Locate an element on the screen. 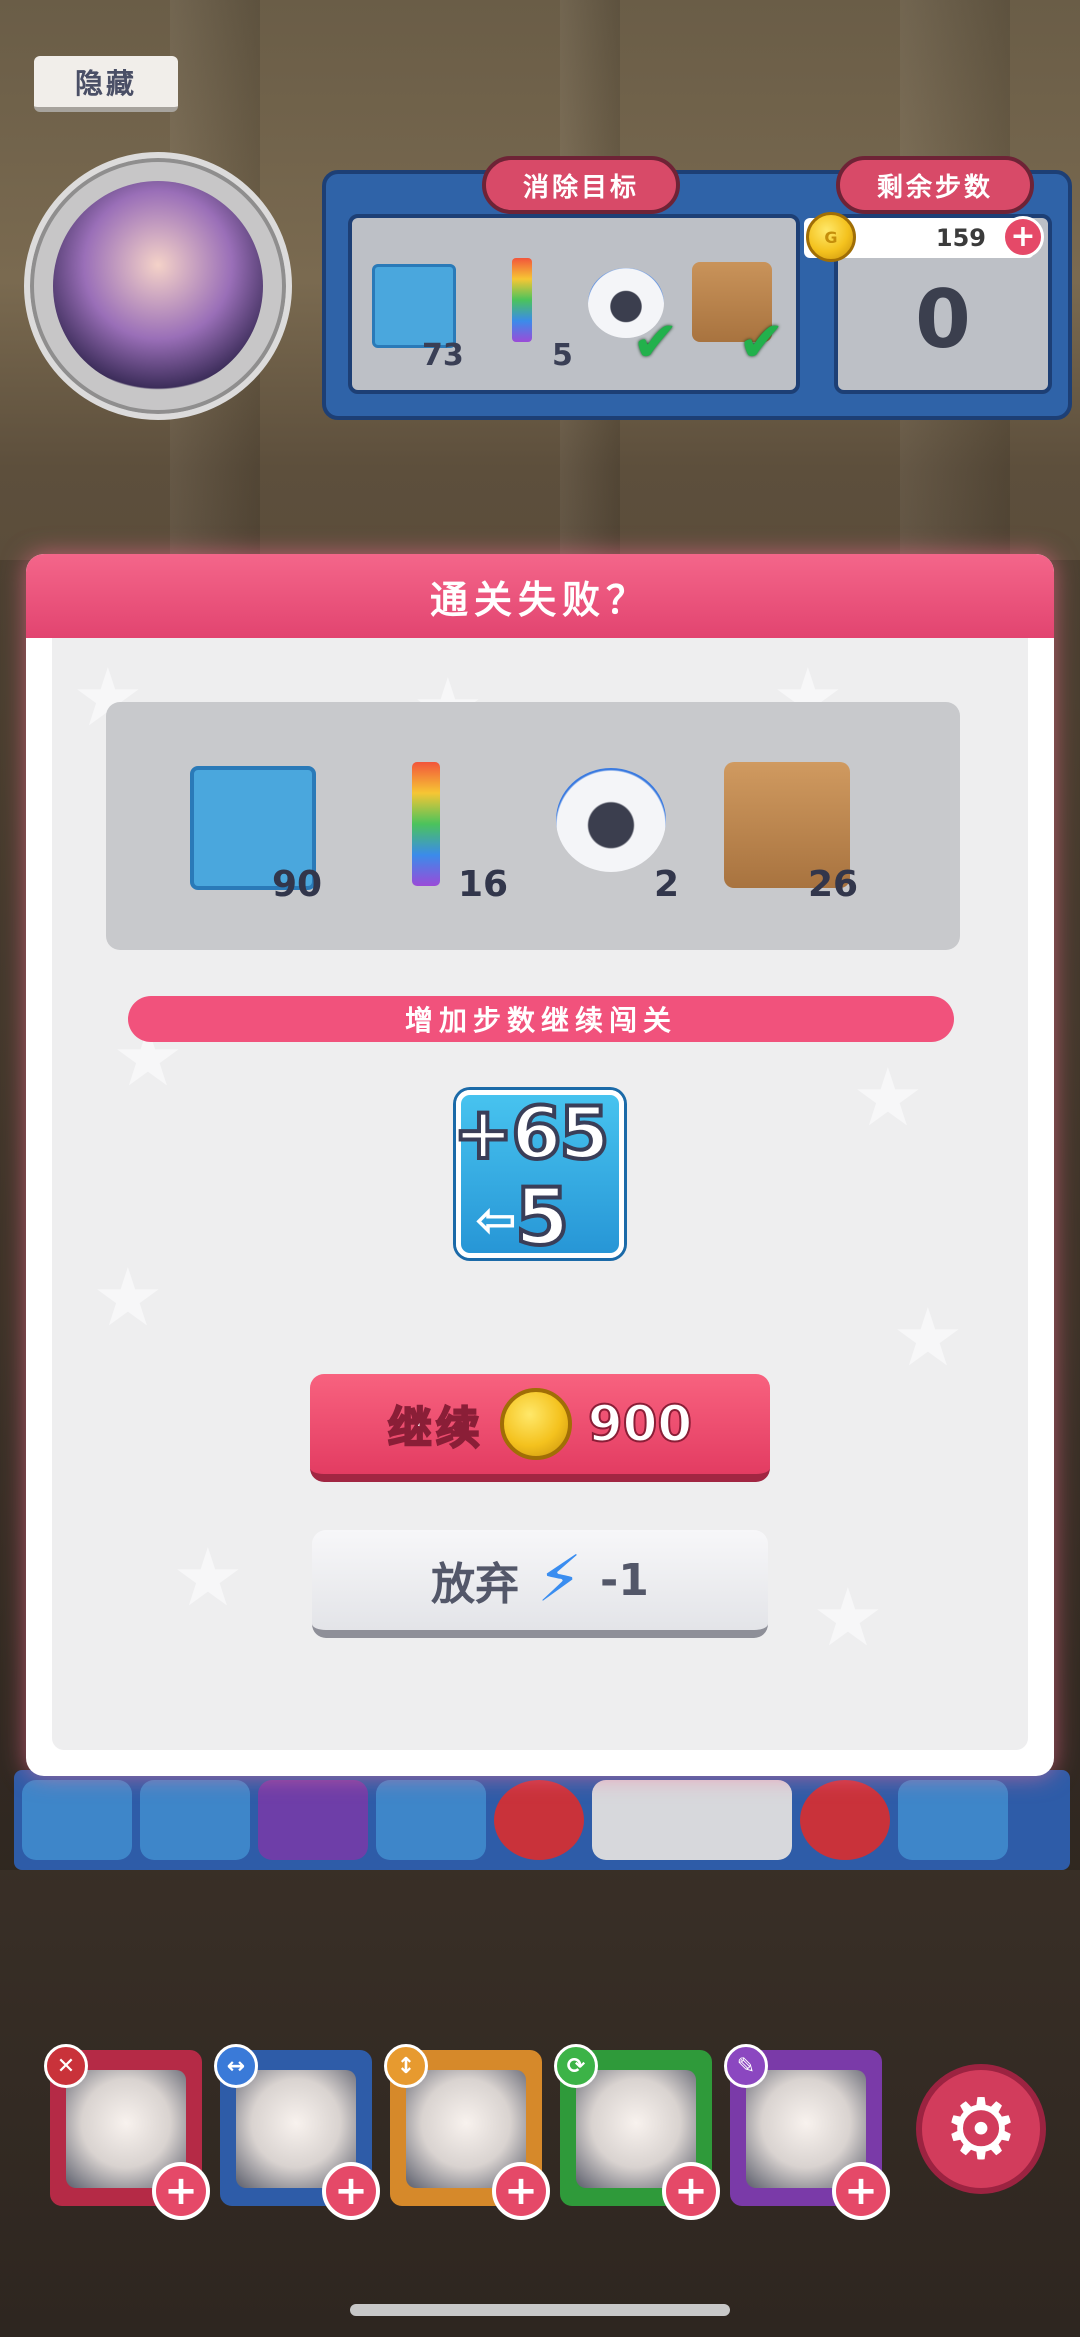 The image size is (1080, 2337). hide-button: 隐藏 is located at coordinates (106, 84).